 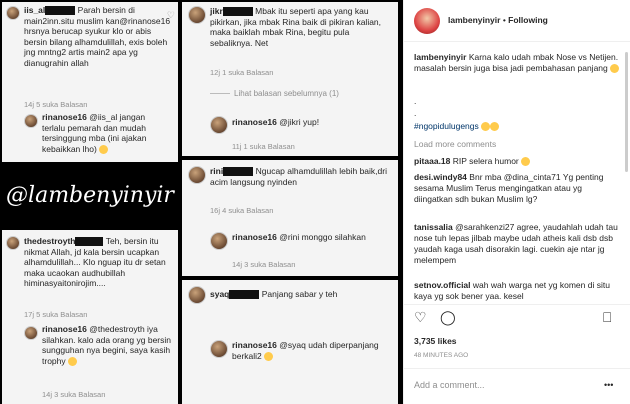 I want to click on comment-text: syaq Panjang sabar y teh, so click(x=274, y=294).